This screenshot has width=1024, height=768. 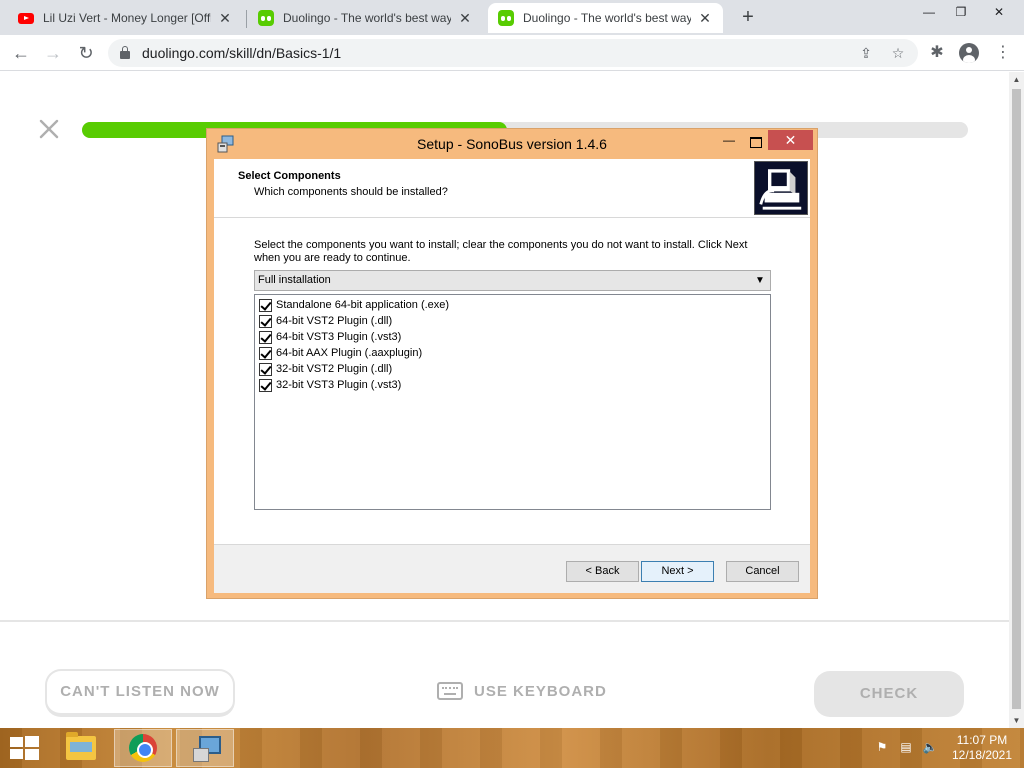 I want to click on component-item: 64-bit AAX Plugin (.aaxplugin), so click(x=340, y=353).